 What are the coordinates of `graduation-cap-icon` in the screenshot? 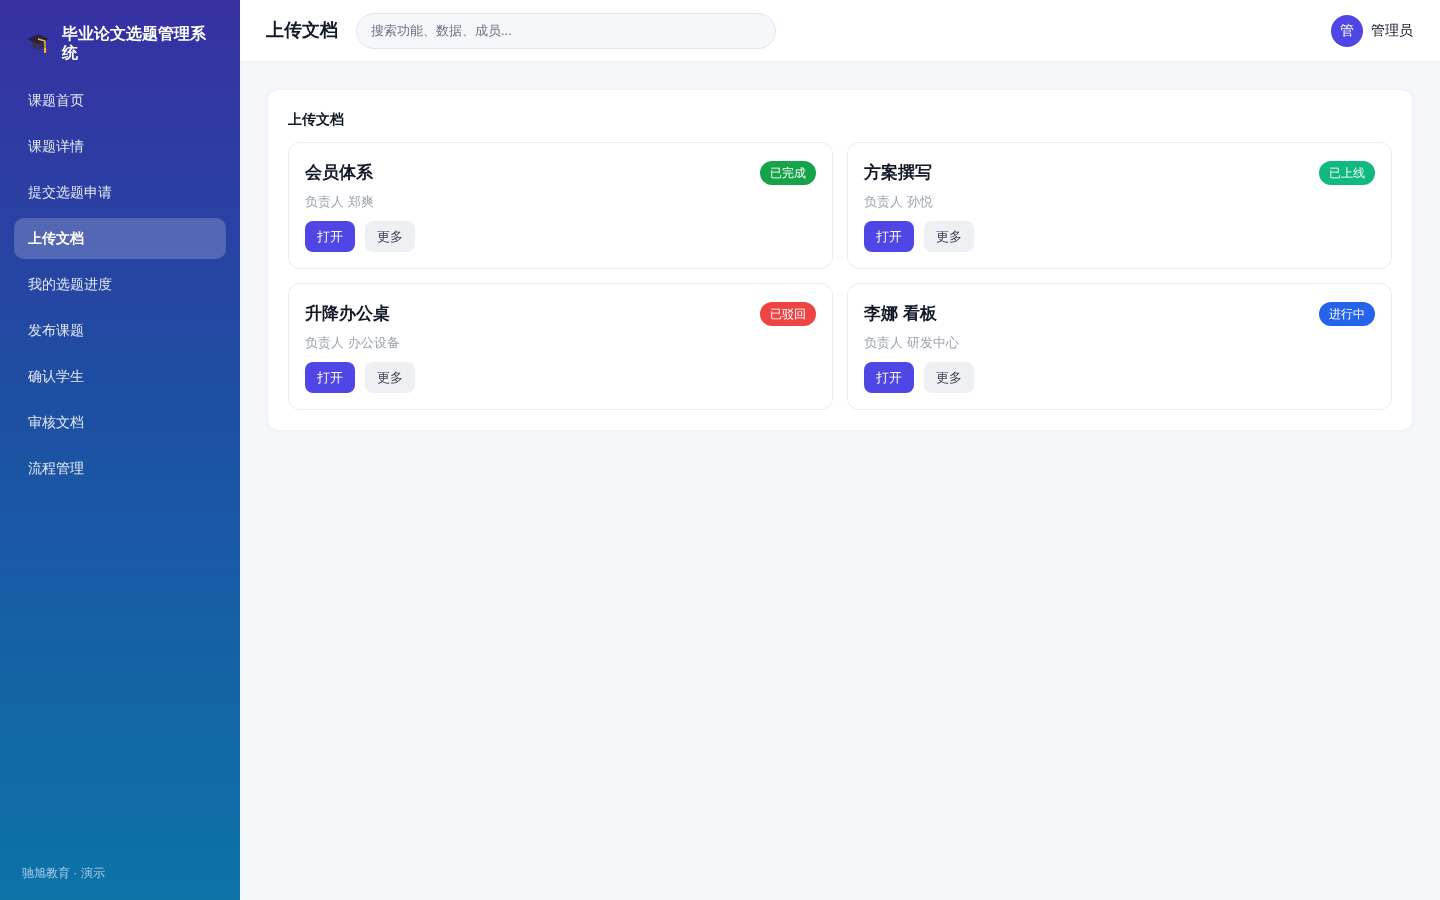 It's located at (38, 43).